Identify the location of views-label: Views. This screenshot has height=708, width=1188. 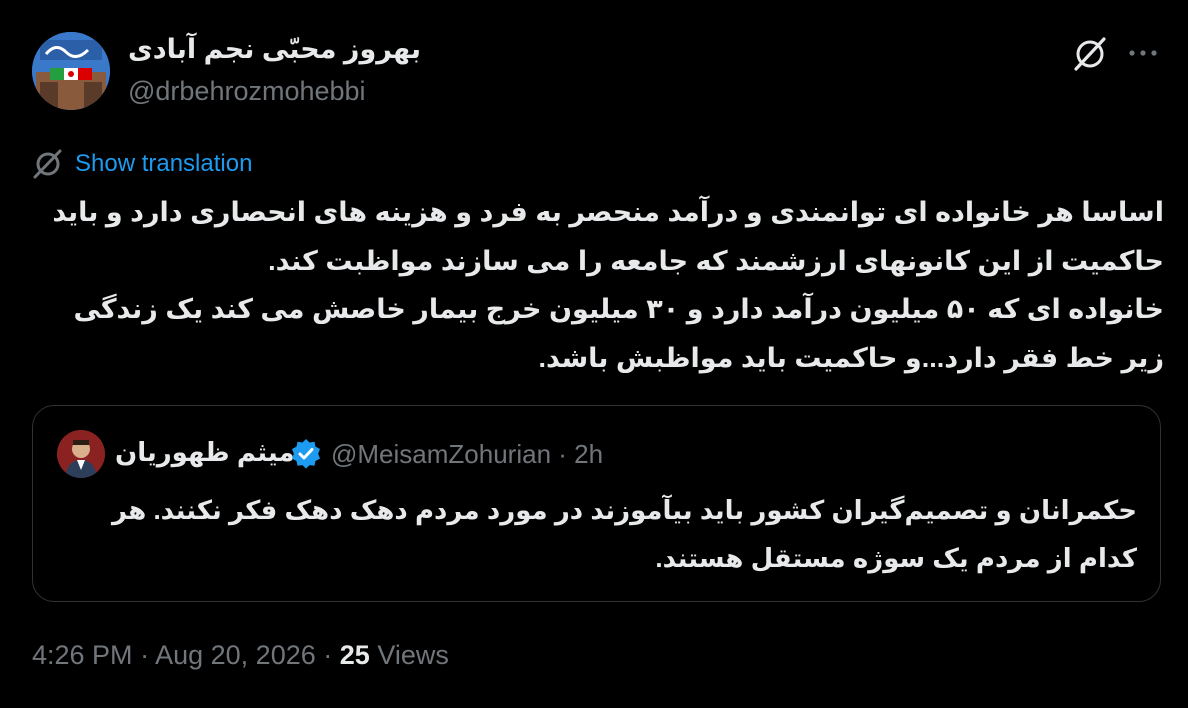
(413, 655).